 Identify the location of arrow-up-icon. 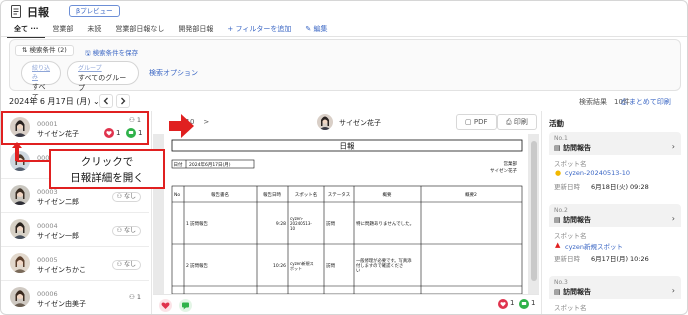
(17, 151).